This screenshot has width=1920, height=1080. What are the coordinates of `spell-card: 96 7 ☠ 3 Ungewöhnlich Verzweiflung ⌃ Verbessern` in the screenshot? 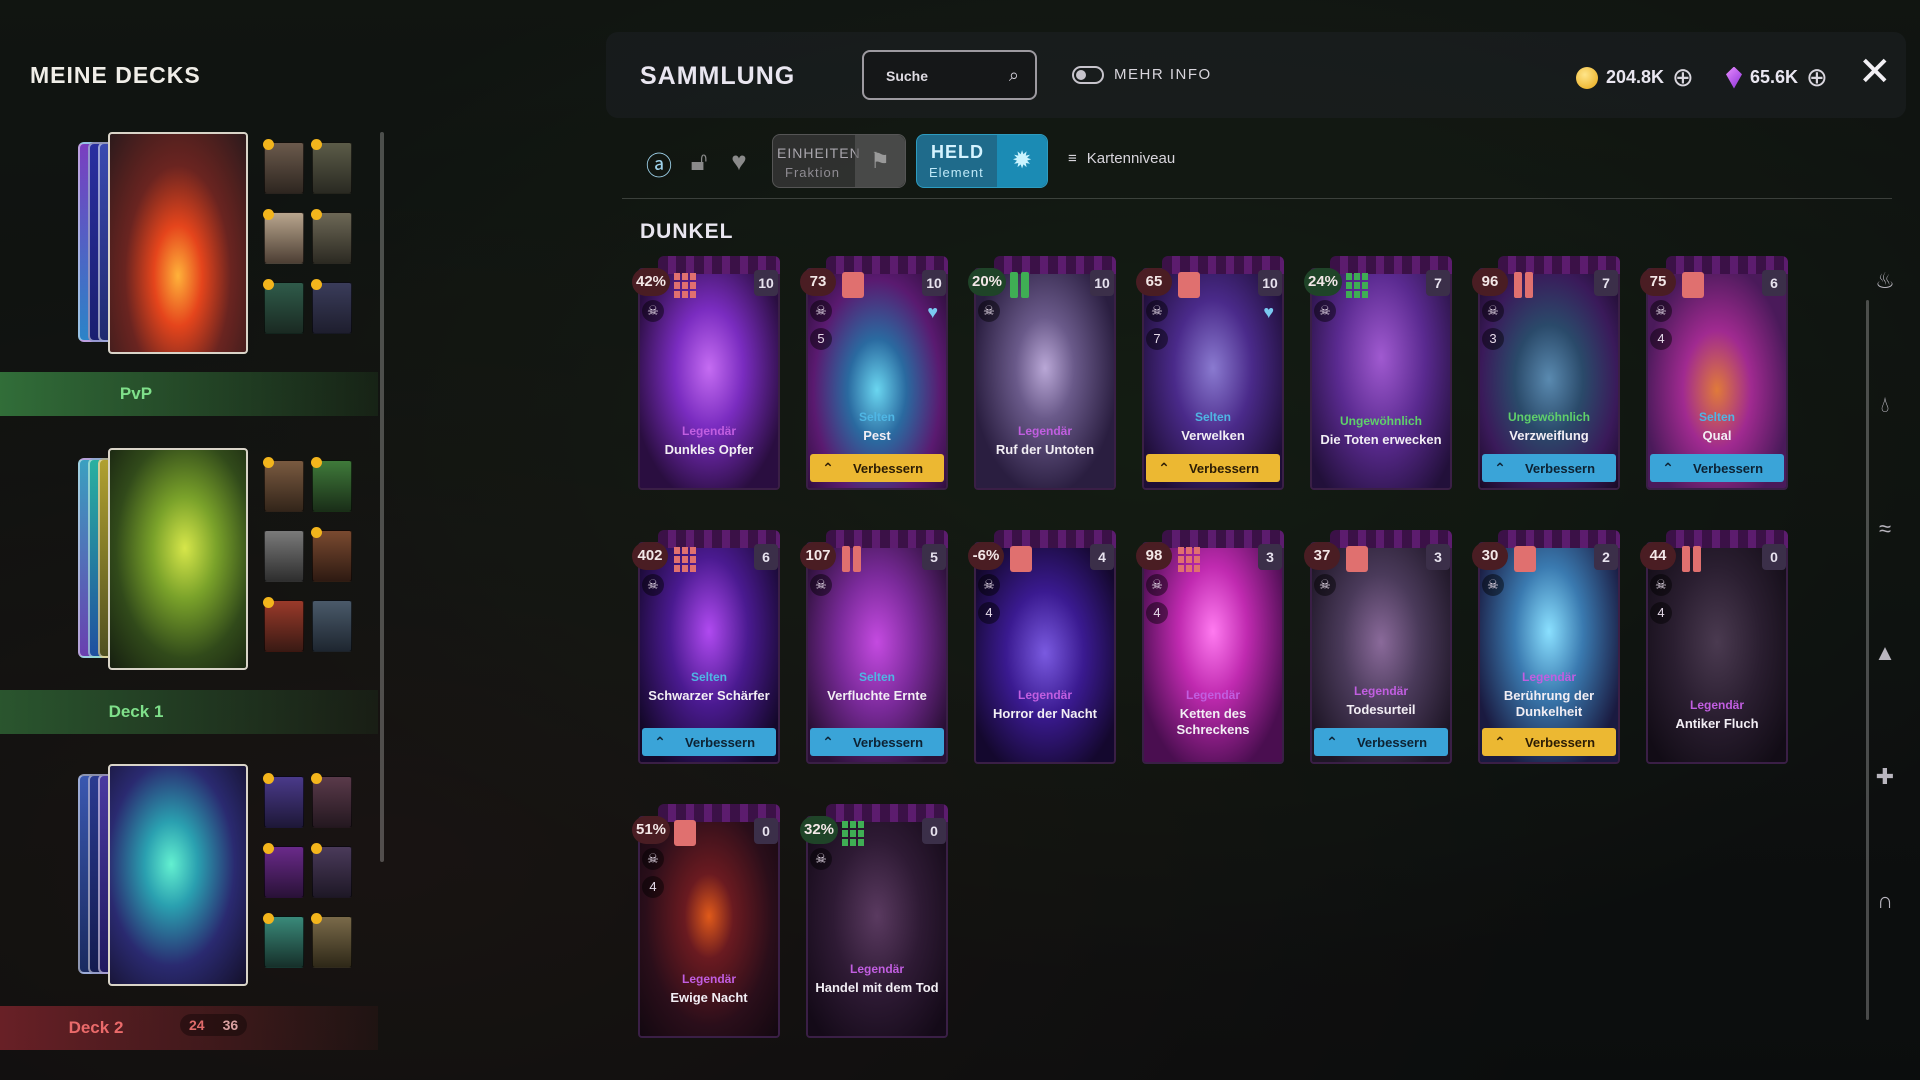 It's located at (1546, 373).